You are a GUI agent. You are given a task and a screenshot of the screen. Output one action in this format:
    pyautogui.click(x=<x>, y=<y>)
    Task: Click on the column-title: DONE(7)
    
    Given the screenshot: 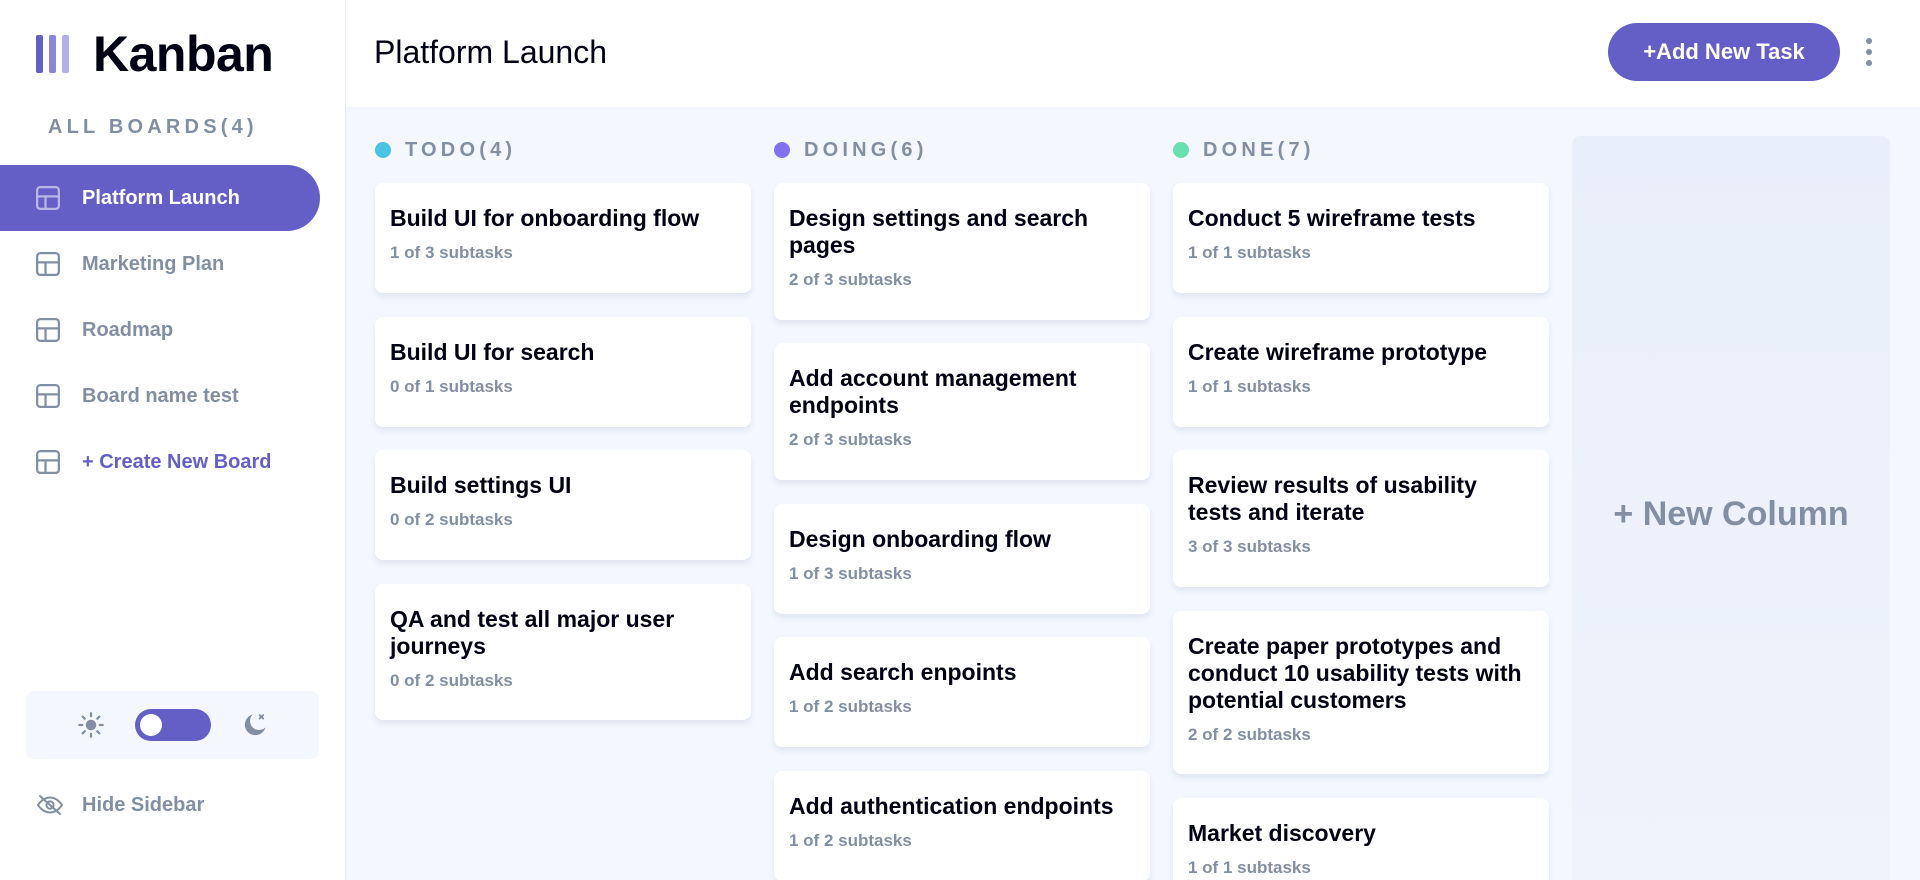 What is the action you would take?
    pyautogui.click(x=1259, y=149)
    